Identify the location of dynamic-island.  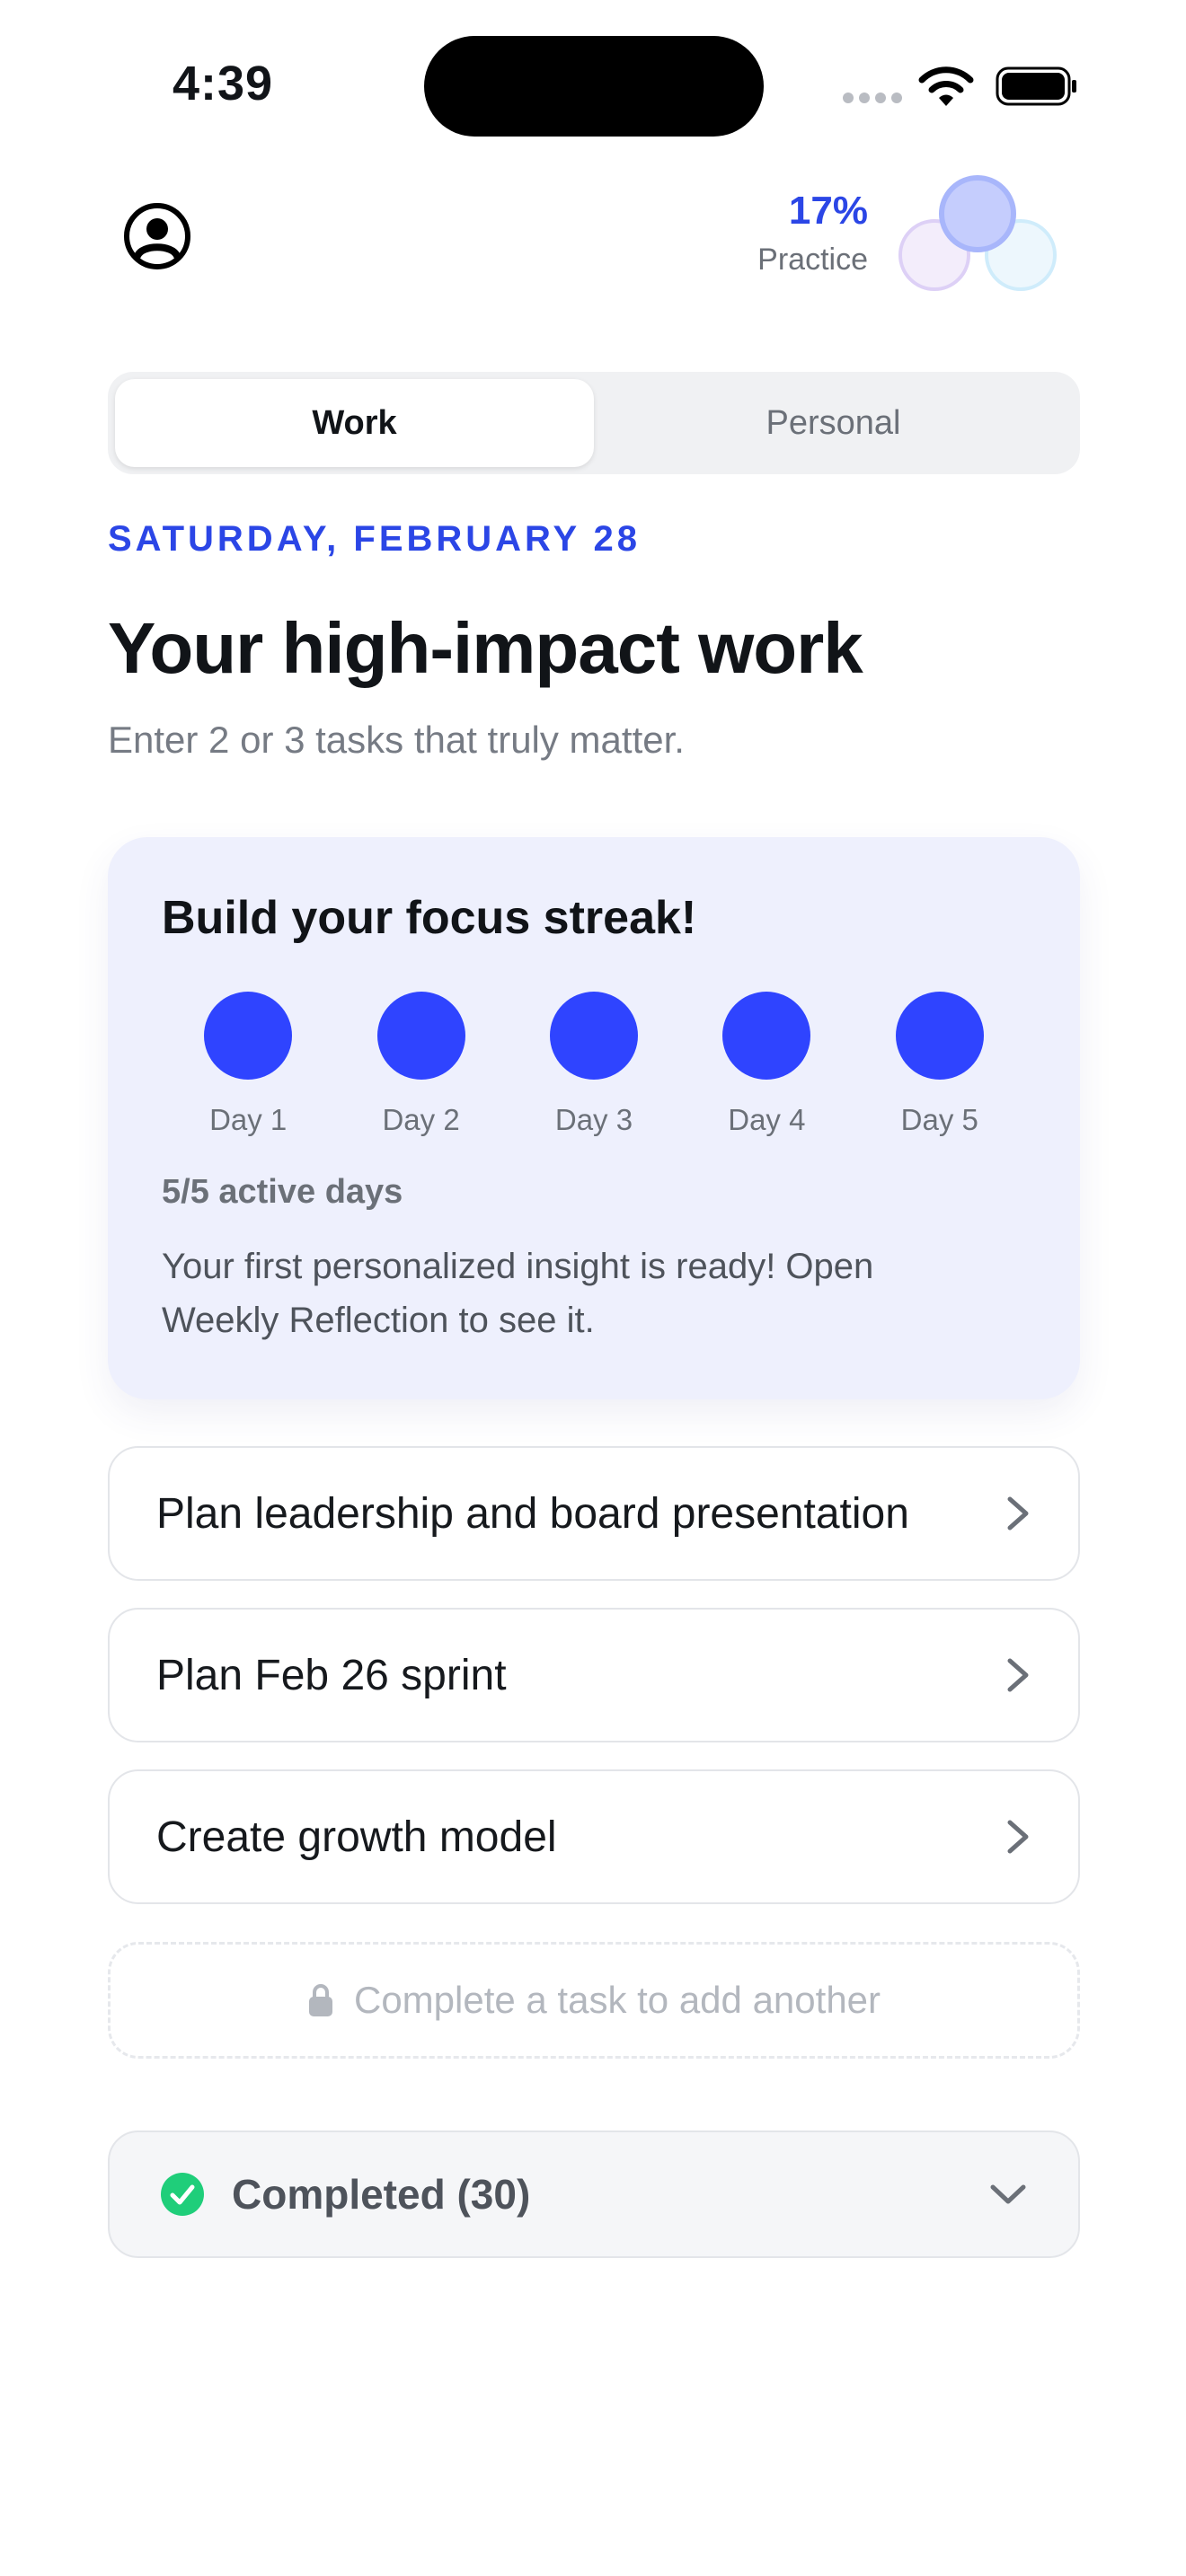
(594, 86).